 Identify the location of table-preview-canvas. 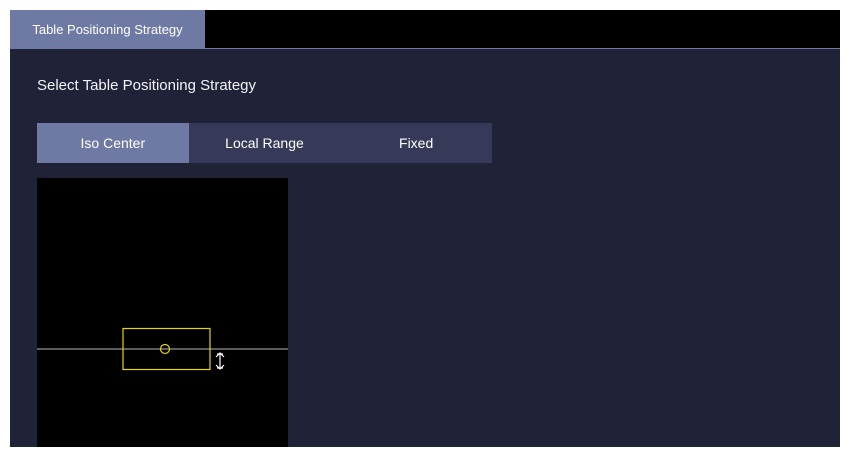
(162, 349).